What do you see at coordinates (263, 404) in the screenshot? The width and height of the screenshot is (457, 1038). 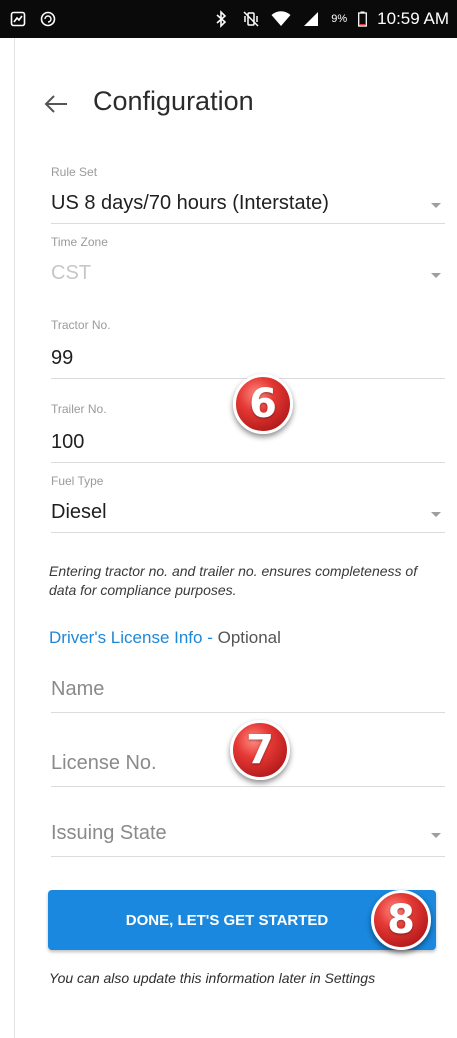 I see `step-badge-6: 6` at bounding box center [263, 404].